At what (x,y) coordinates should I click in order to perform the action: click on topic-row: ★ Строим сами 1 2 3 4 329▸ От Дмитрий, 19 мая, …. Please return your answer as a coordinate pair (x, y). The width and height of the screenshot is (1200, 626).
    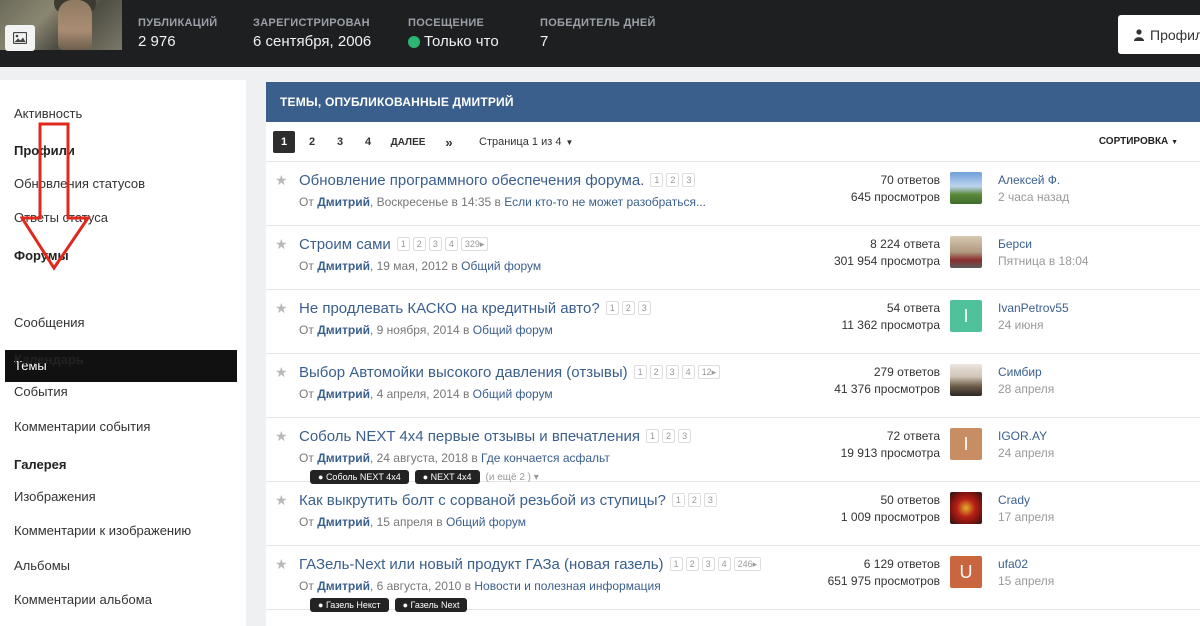
    Looking at the image, I should click on (733, 258).